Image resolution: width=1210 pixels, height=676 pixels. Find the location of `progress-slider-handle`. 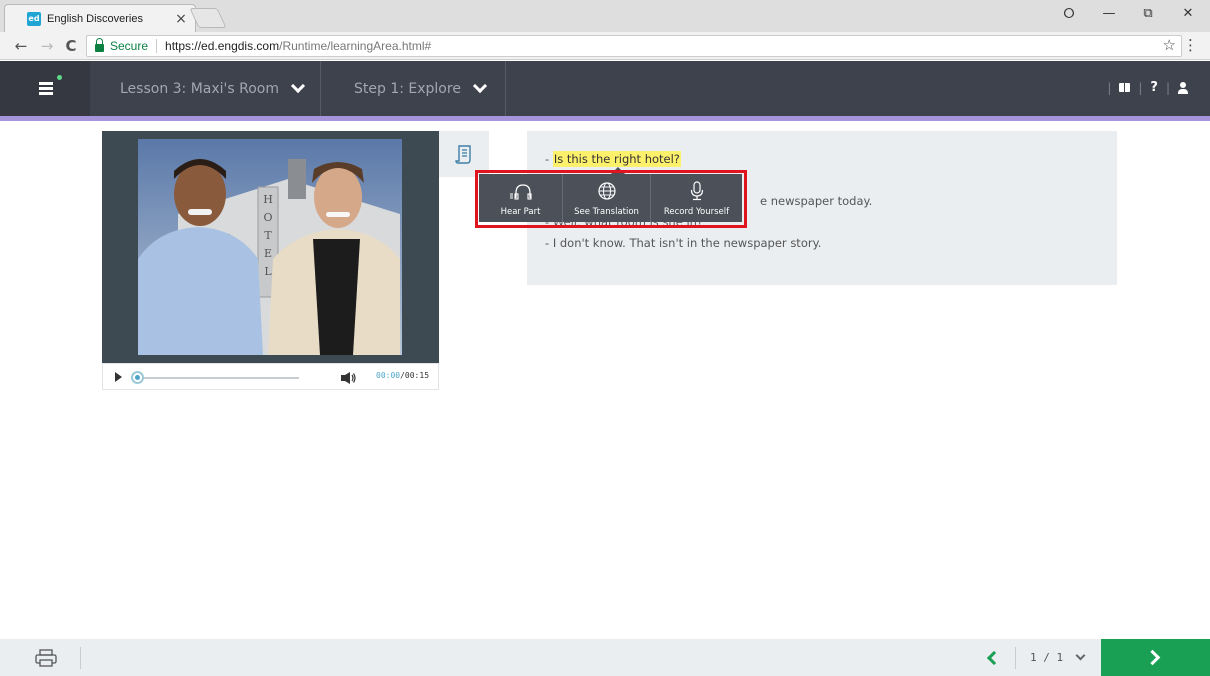

progress-slider-handle is located at coordinates (137, 377).